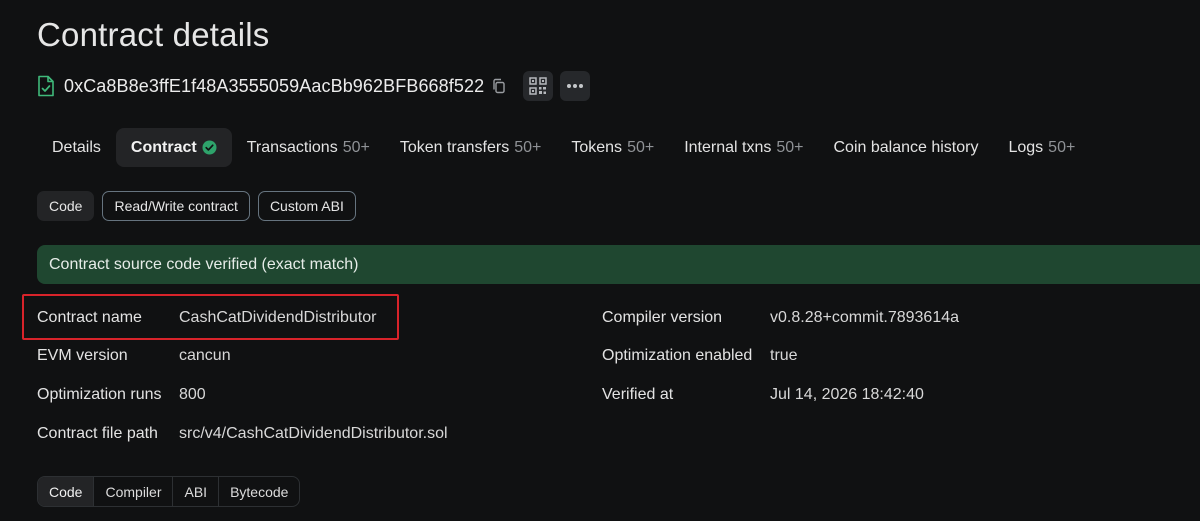 The width and height of the screenshot is (1200, 521). Describe the element at coordinates (784, 355) in the screenshot. I see `optimization-enabled-value: true` at that location.